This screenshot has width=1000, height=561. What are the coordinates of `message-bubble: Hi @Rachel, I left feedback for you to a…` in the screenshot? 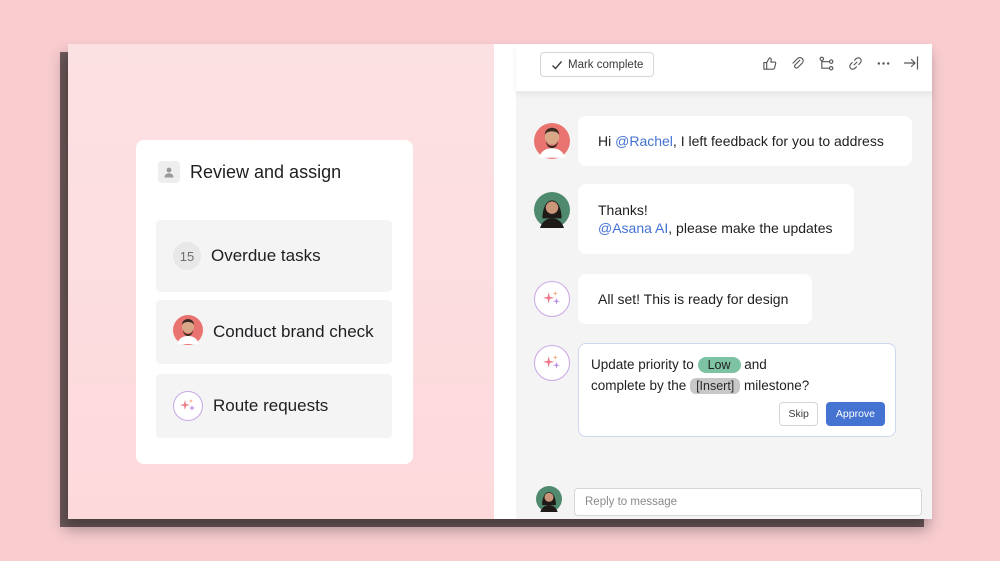 It's located at (745, 141).